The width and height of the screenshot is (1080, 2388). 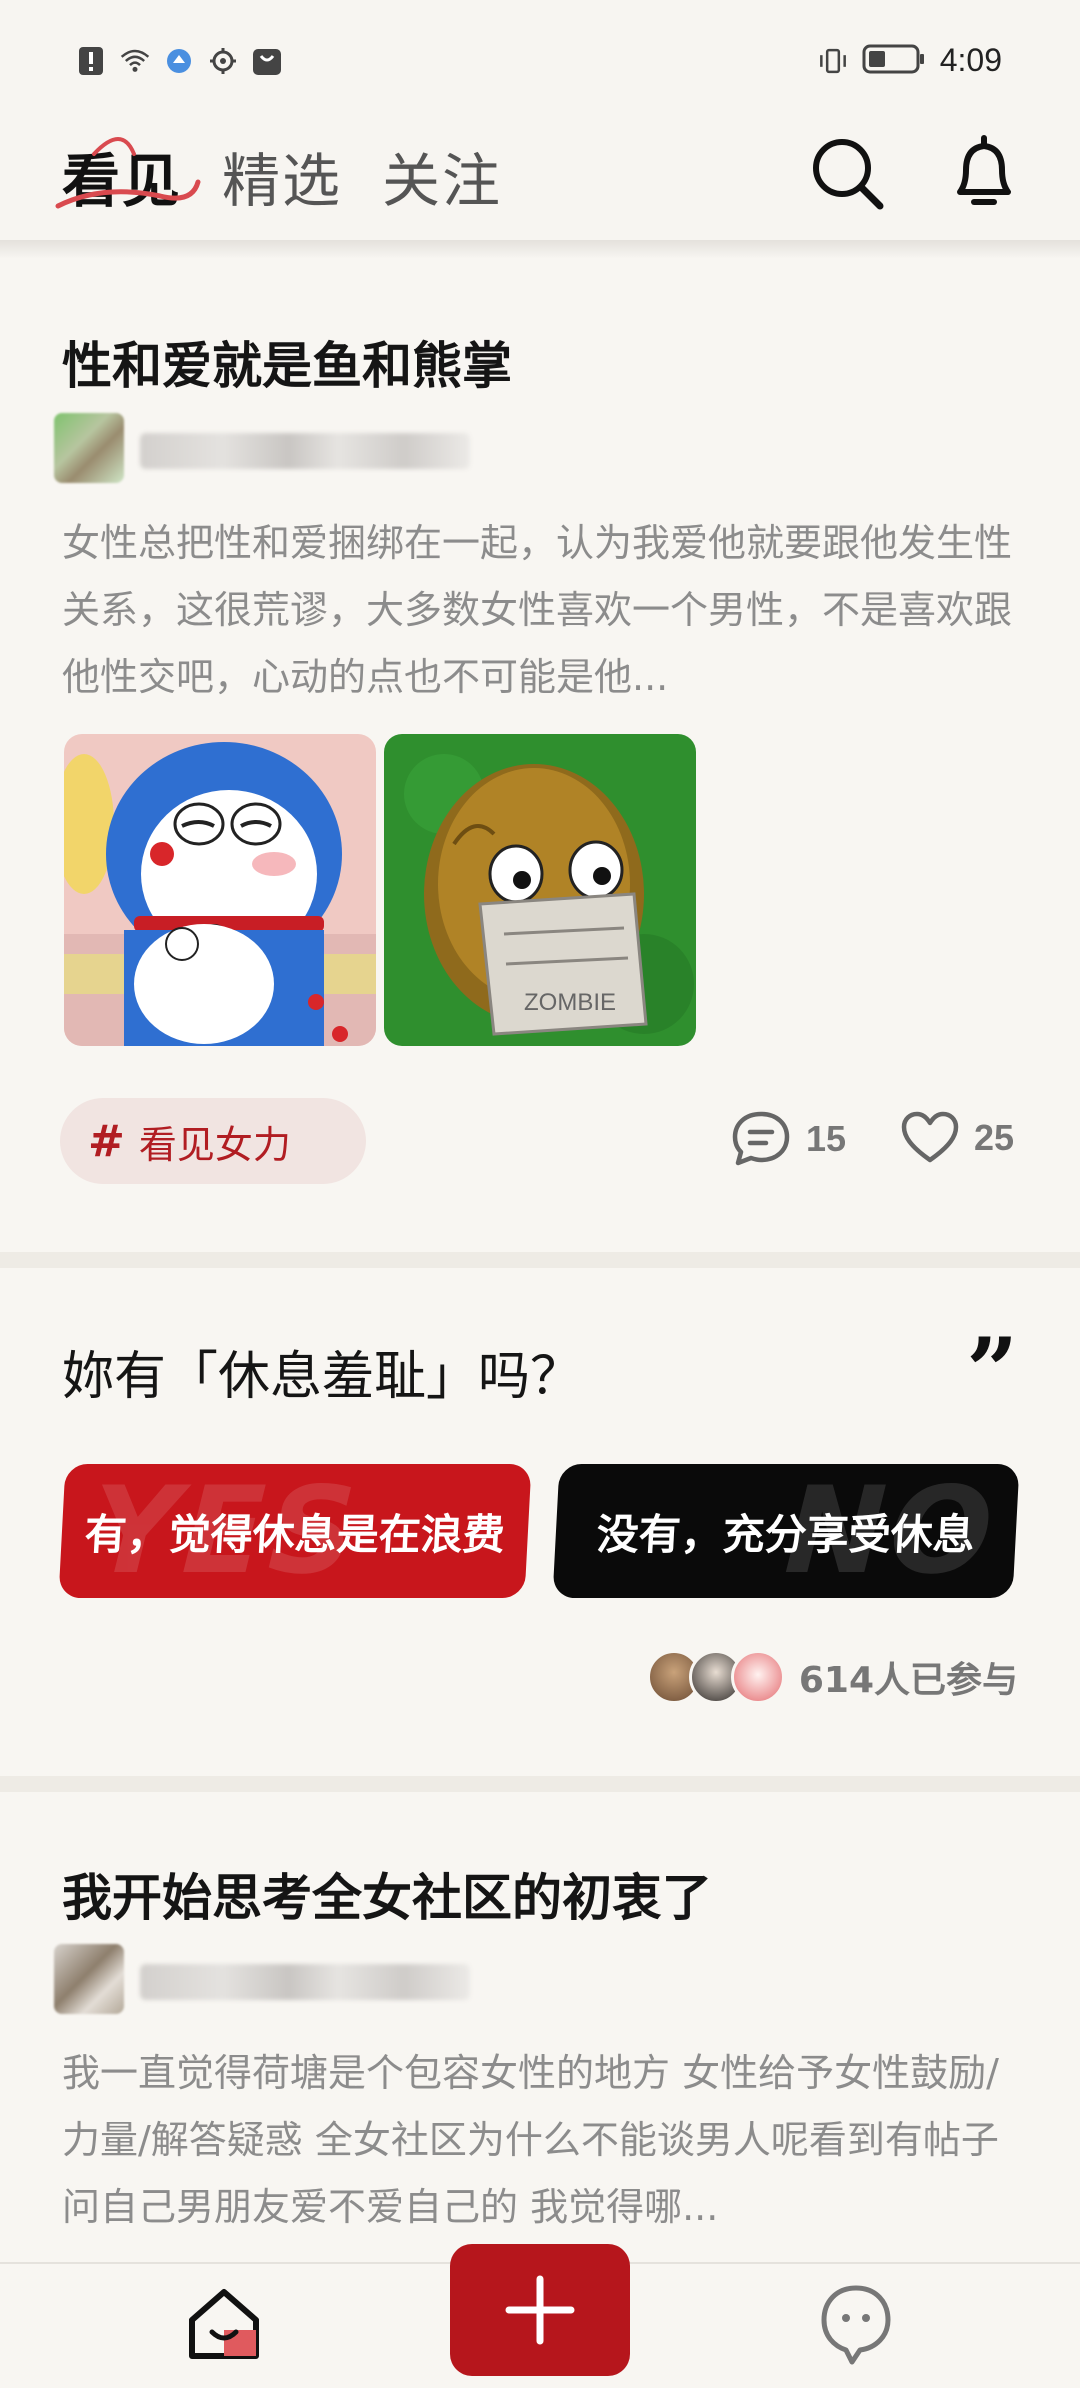 What do you see at coordinates (442, 181) in the screenshot?
I see `tab-label: 关注` at bounding box center [442, 181].